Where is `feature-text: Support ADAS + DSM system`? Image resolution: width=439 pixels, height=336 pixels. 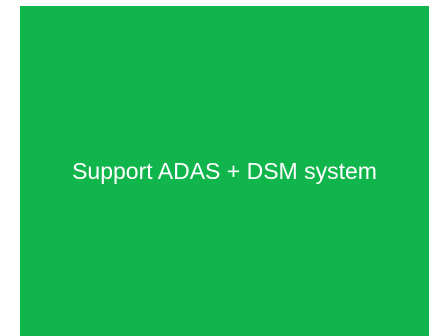 feature-text: Support ADAS + DSM system is located at coordinates (224, 170).